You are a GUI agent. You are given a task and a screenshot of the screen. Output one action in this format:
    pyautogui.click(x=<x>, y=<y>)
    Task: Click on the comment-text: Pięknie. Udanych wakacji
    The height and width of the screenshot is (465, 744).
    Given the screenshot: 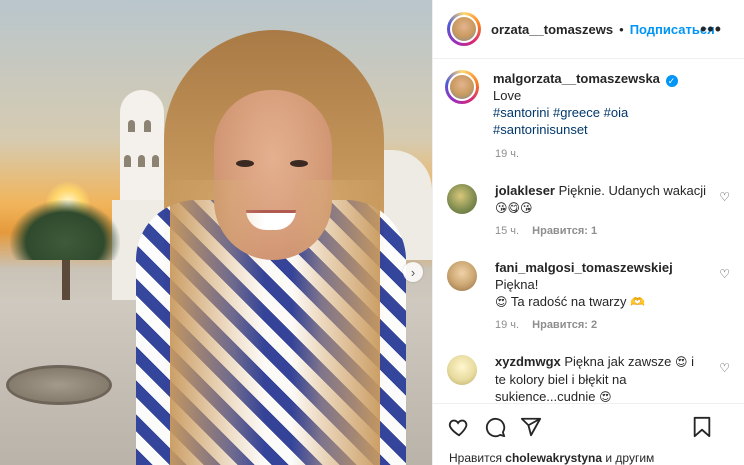 What is the action you would take?
    pyautogui.click(x=632, y=190)
    